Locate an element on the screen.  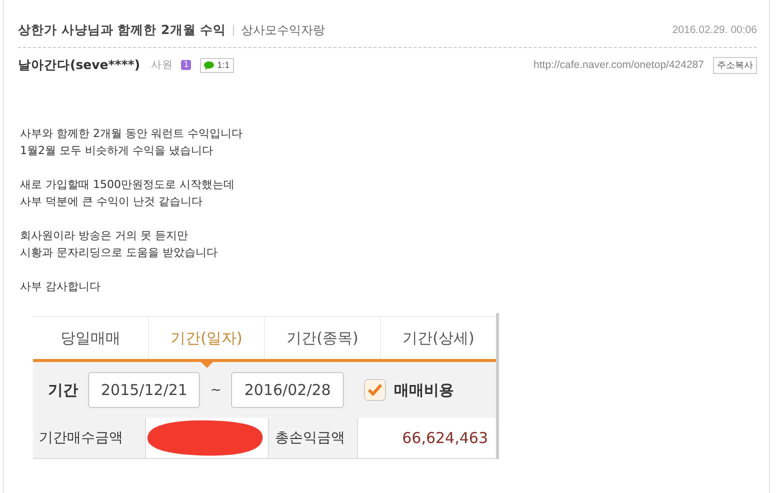
post-date: 2016.02.29. 00:06 is located at coordinates (714, 30).